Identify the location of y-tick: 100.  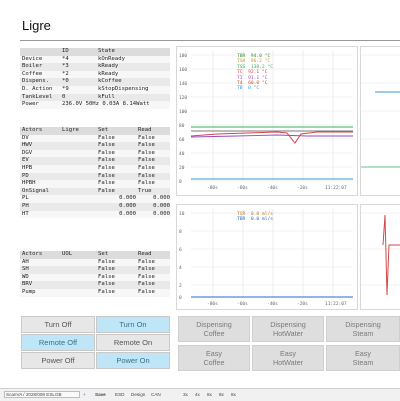
(183, 112).